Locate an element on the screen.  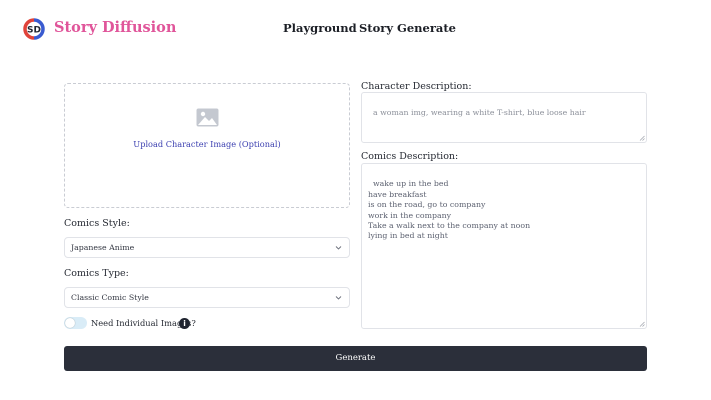
comics-style-select: Japanese Anime is located at coordinates (207, 247).